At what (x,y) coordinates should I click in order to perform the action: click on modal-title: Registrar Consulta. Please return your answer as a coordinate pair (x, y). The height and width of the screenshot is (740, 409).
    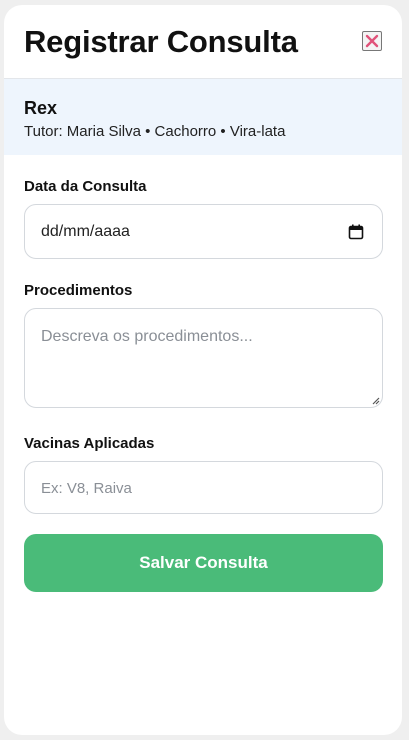
    Looking at the image, I should click on (161, 41).